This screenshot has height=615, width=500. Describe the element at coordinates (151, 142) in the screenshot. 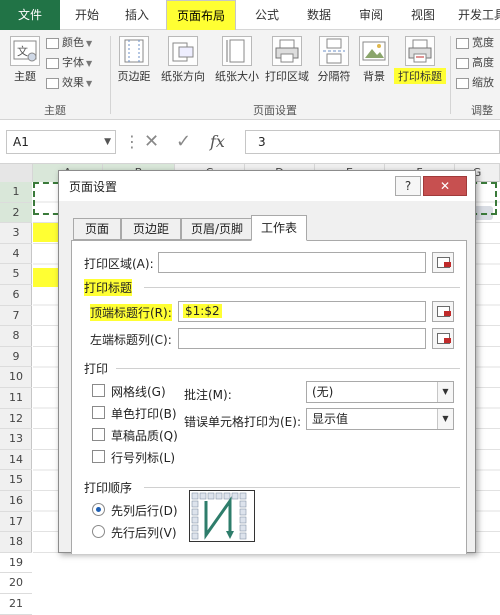

I see `cancel-icon: ✕` at that location.